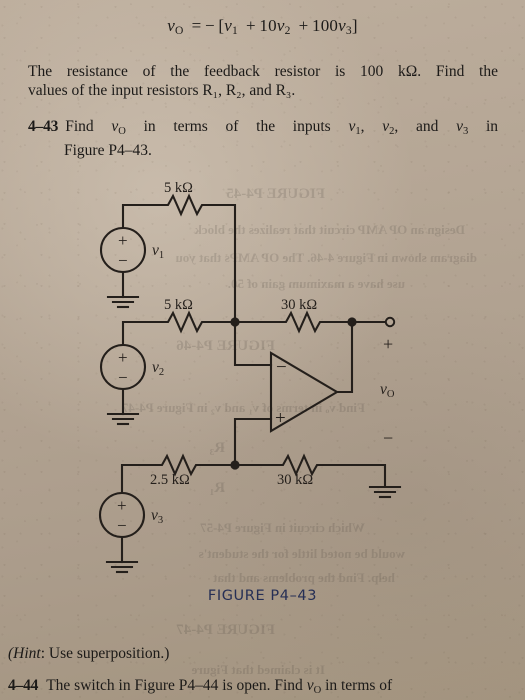 This screenshot has height=700, width=525. I want to click on displayed-equation: vO = − [v1 + 10v2 + 100v3], so click(262, 27).